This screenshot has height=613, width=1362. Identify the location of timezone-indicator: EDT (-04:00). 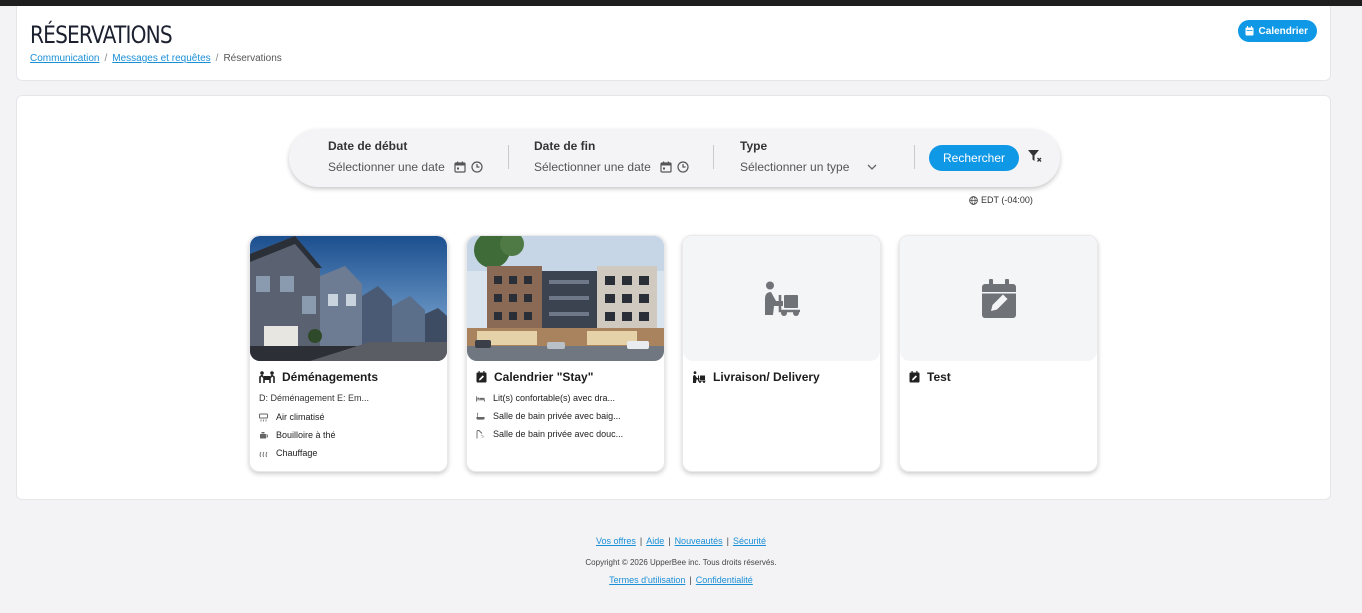
(1001, 200).